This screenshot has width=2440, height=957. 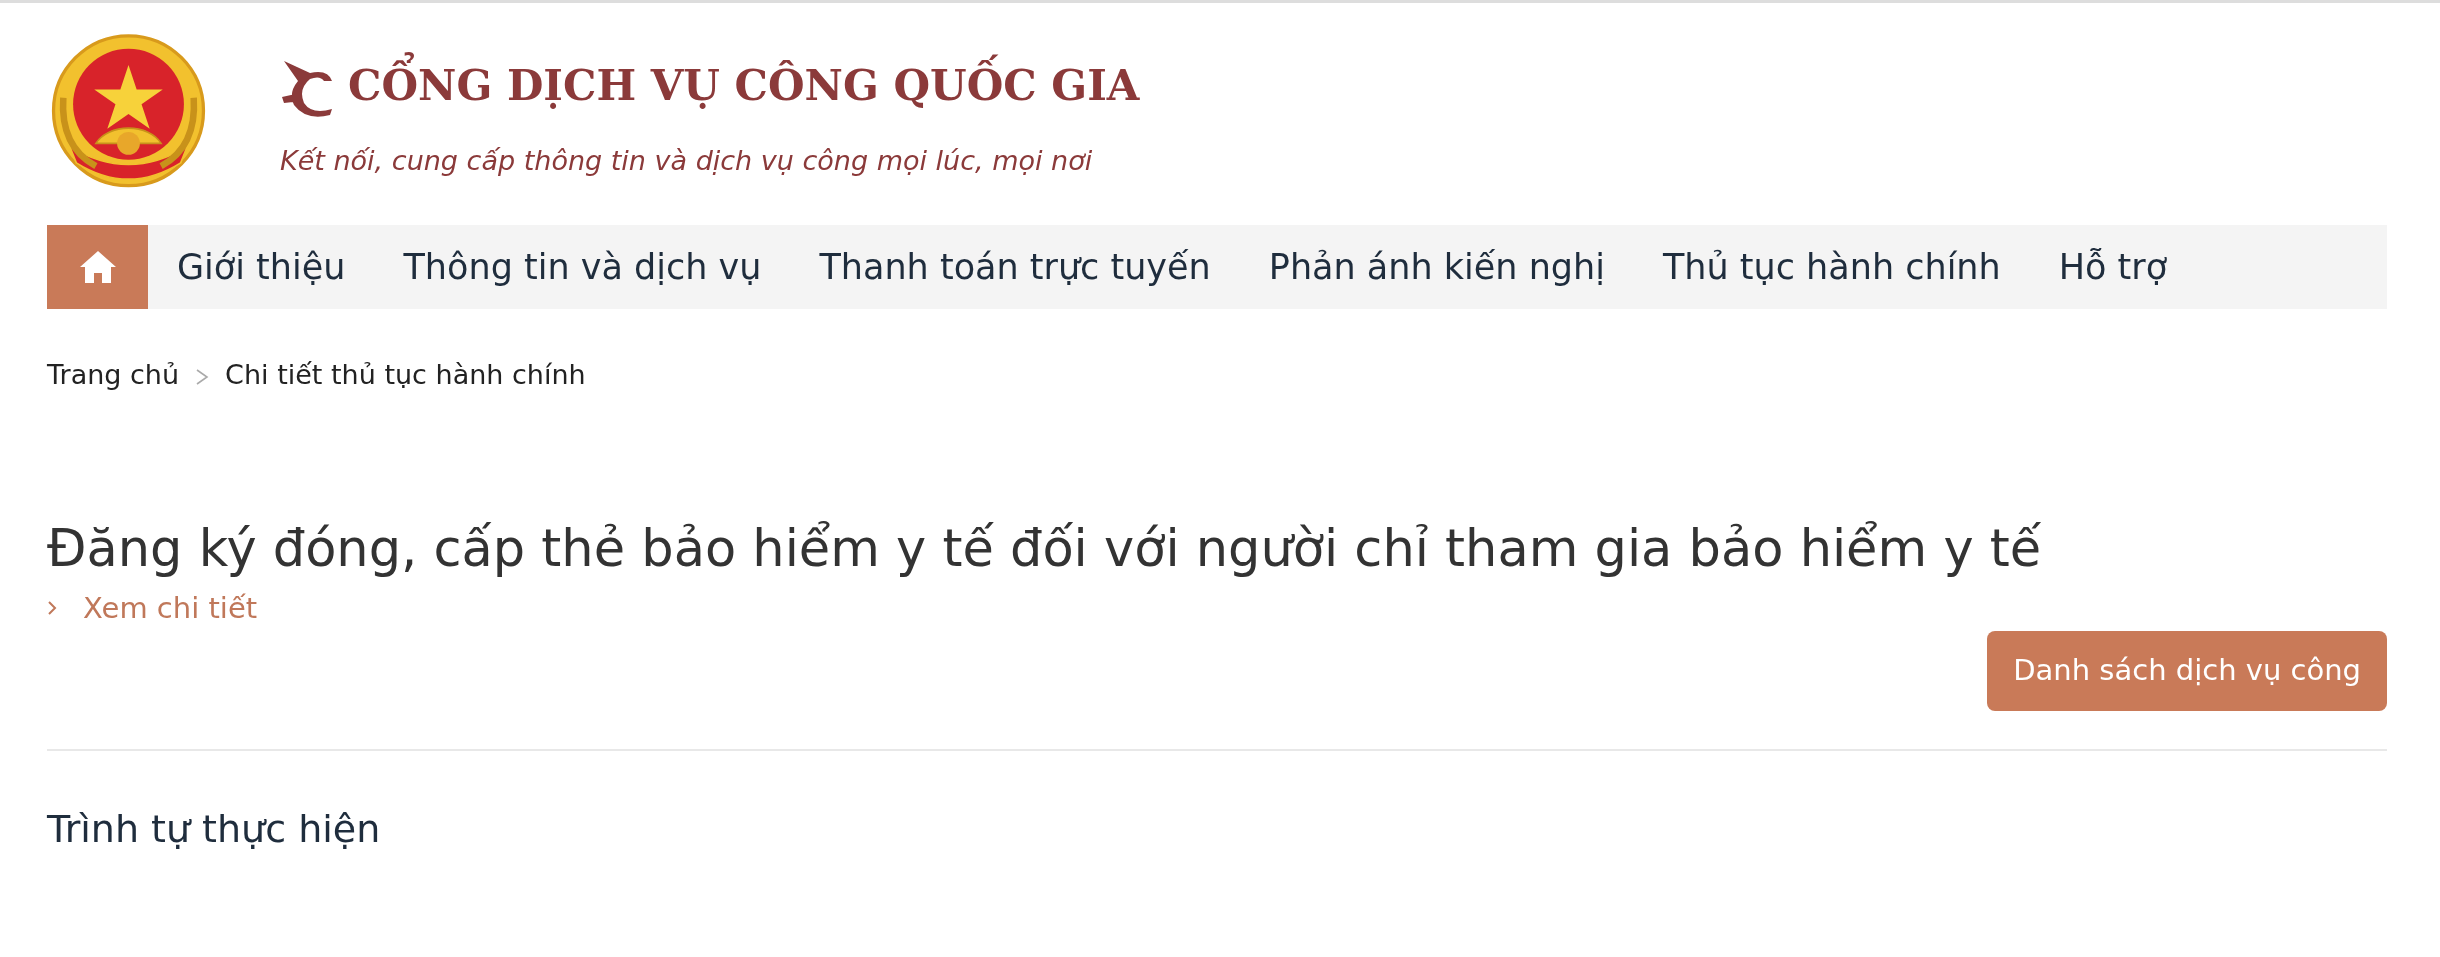 What do you see at coordinates (405, 375) in the screenshot?
I see `breadcrumb-item: Chi tiết thủ tục hành chính` at bounding box center [405, 375].